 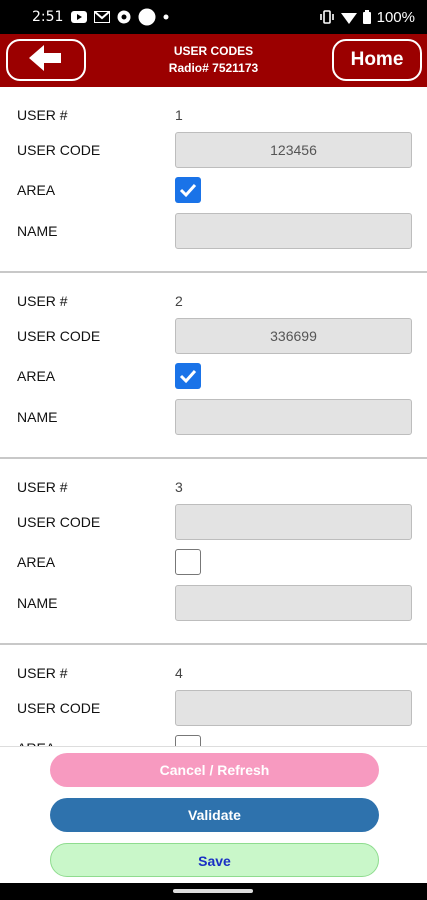 What do you see at coordinates (213, 115) in the screenshot?
I see `user-number-row: USER # 1` at bounding box center [213, 115].